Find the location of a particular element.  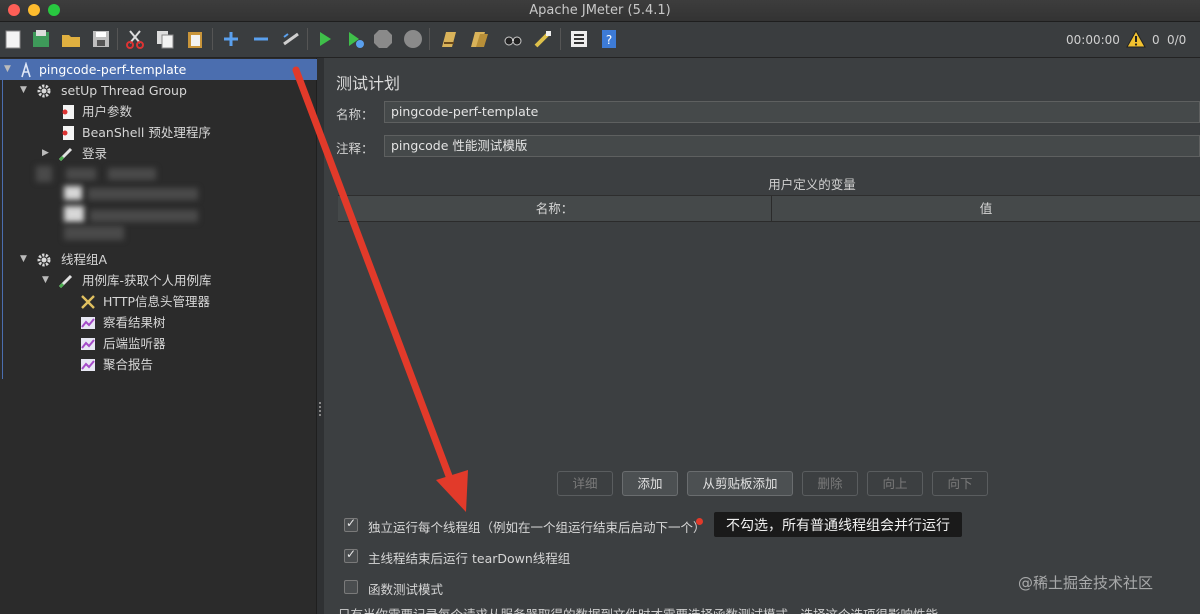

tree-item-thread-group-a: ▼ 线程组A is located at coordinates (158, 259).